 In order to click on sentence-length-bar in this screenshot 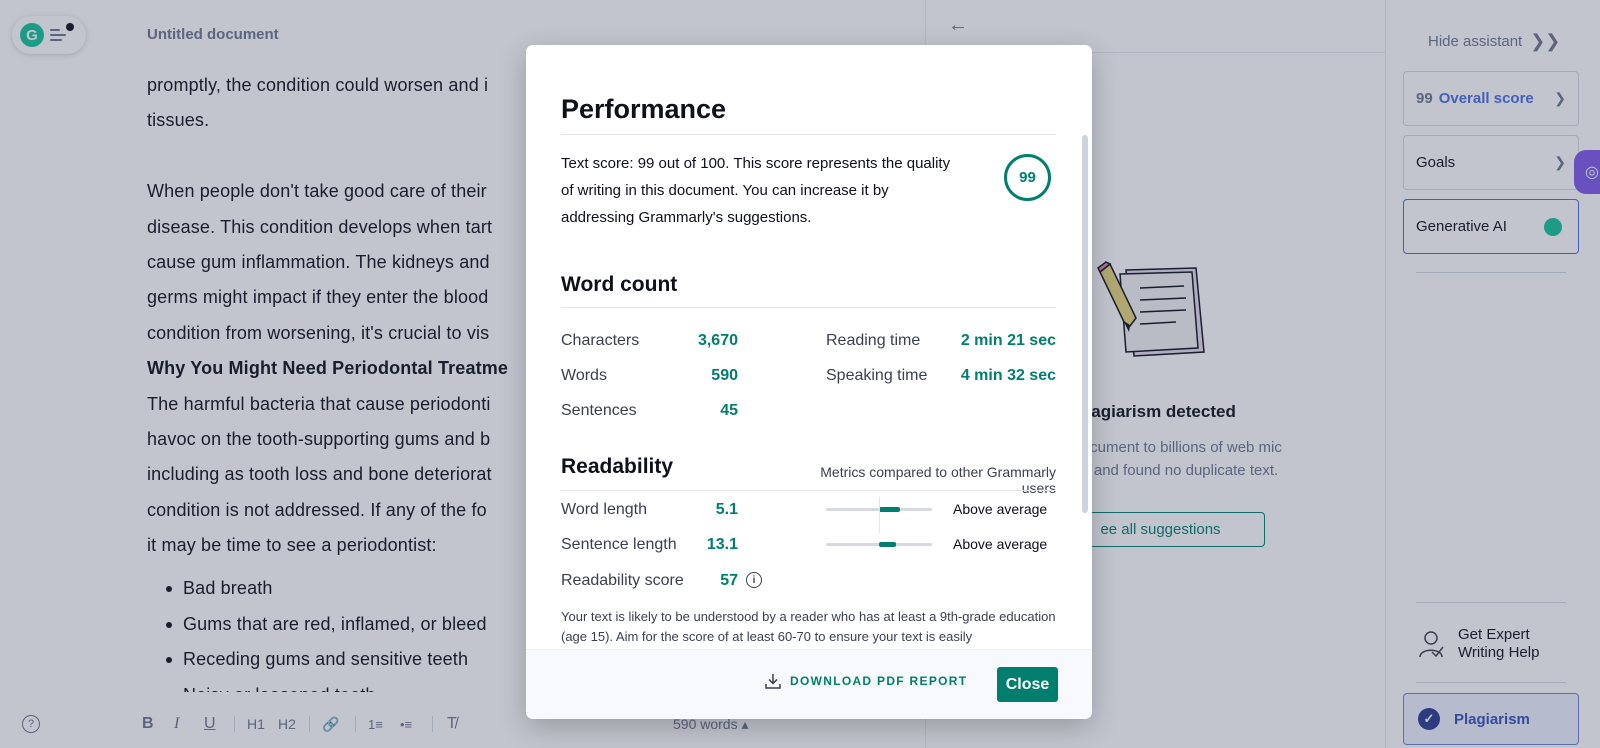, I will do `click(879, 544)`.